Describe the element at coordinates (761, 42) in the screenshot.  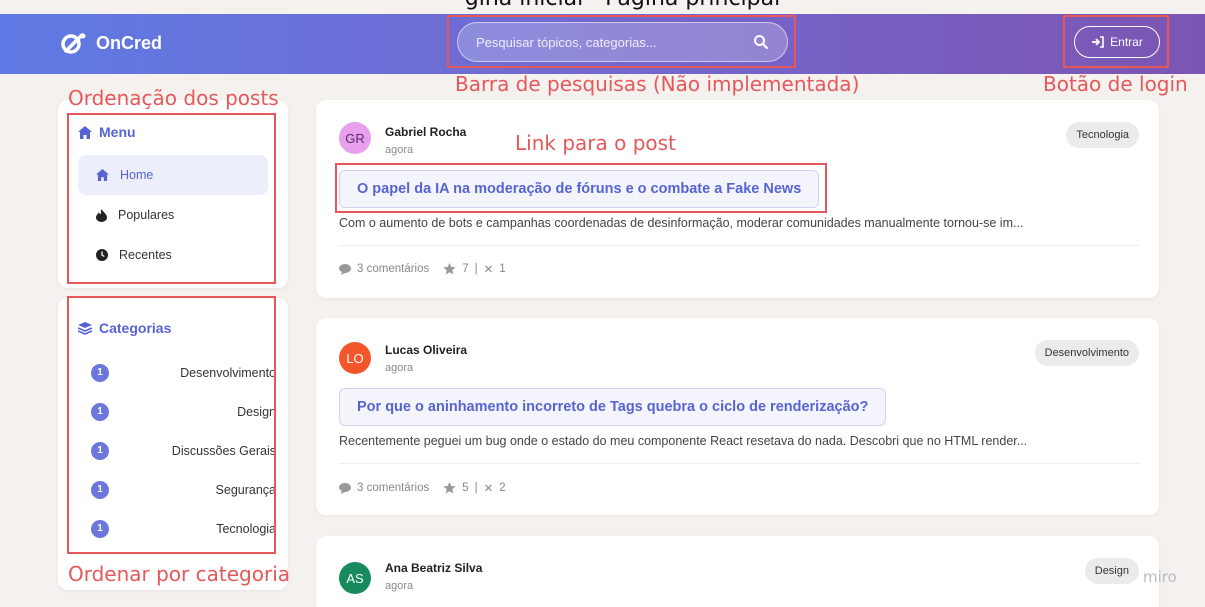
I see `search-icon` at that location.